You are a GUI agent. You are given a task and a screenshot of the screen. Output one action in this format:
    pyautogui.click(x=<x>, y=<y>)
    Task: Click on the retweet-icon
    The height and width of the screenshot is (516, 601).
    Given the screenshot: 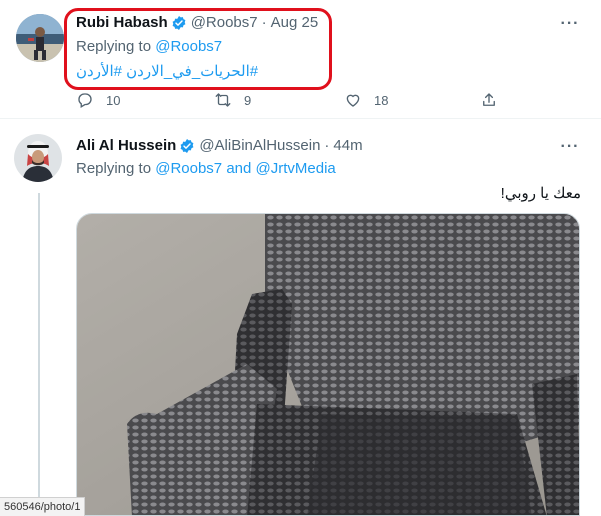 What is the action you would take?
    pyautogui.click(x=223, y=100)
    